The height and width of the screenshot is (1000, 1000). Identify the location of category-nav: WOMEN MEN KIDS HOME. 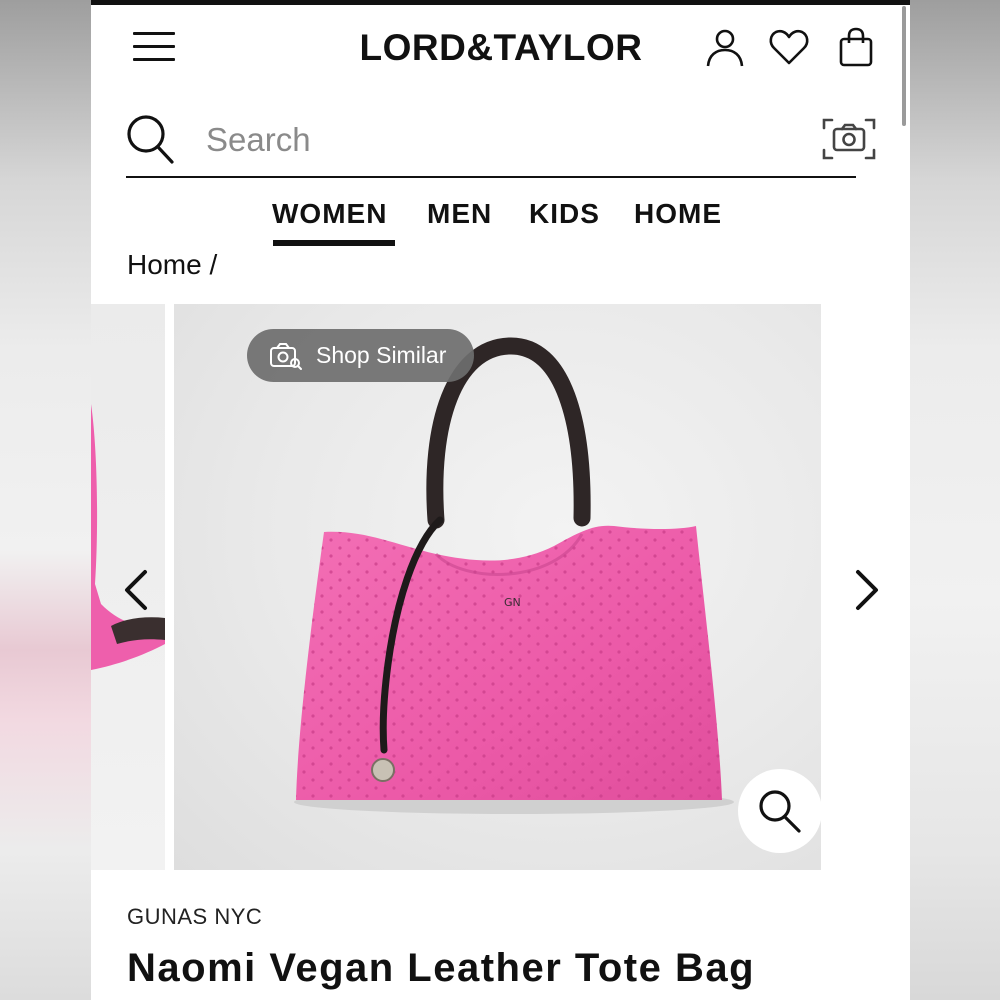
(500, 220).